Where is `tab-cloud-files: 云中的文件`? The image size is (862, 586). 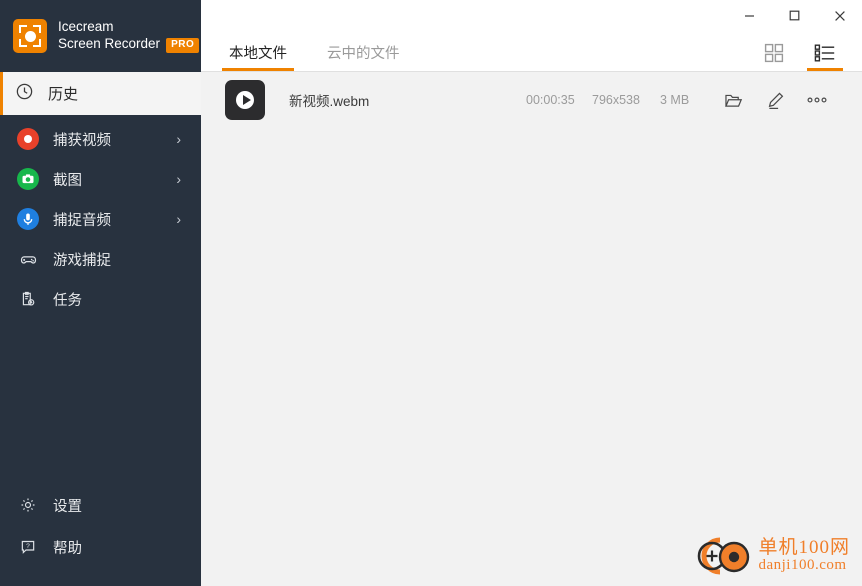
tab-cloud-files: 云中的文件 is located at coordinates (363, 56).